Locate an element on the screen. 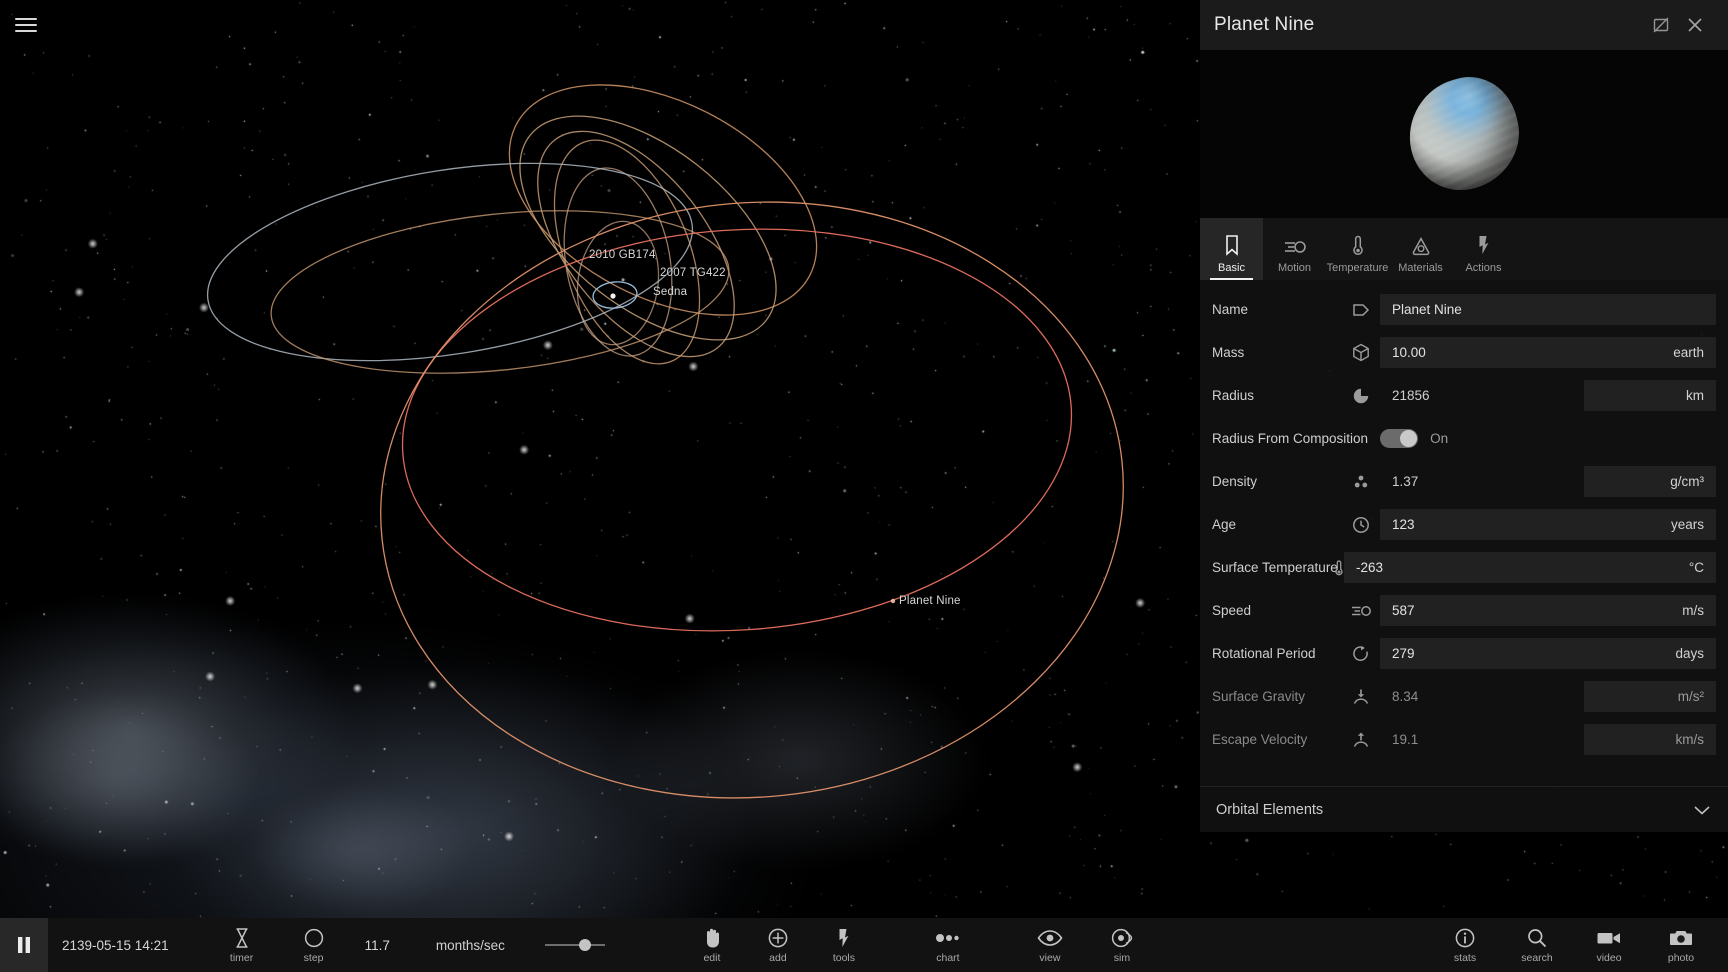  property-unit: m/s² is located at coordinates (1690, 696).